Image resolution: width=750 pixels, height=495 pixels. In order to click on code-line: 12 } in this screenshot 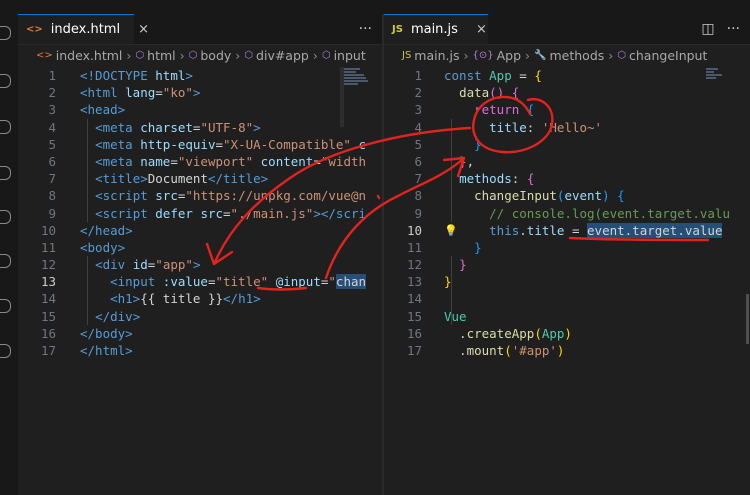, I will do `click(567, 264)`.